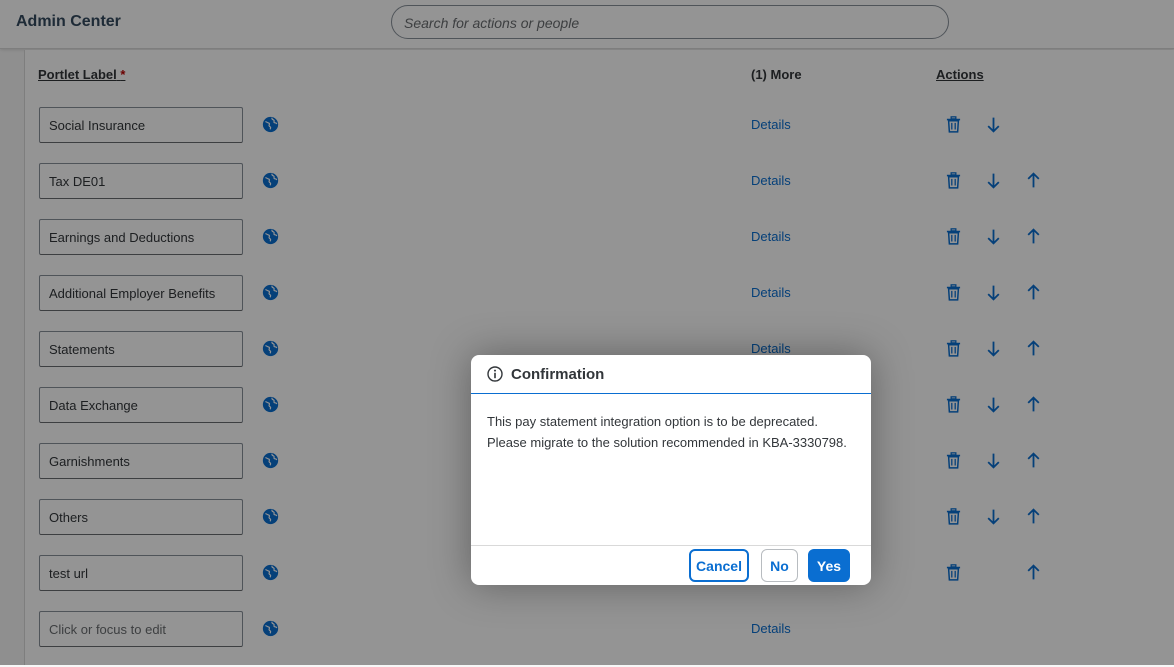  I want to click on no-button: No, so click(779, 565).